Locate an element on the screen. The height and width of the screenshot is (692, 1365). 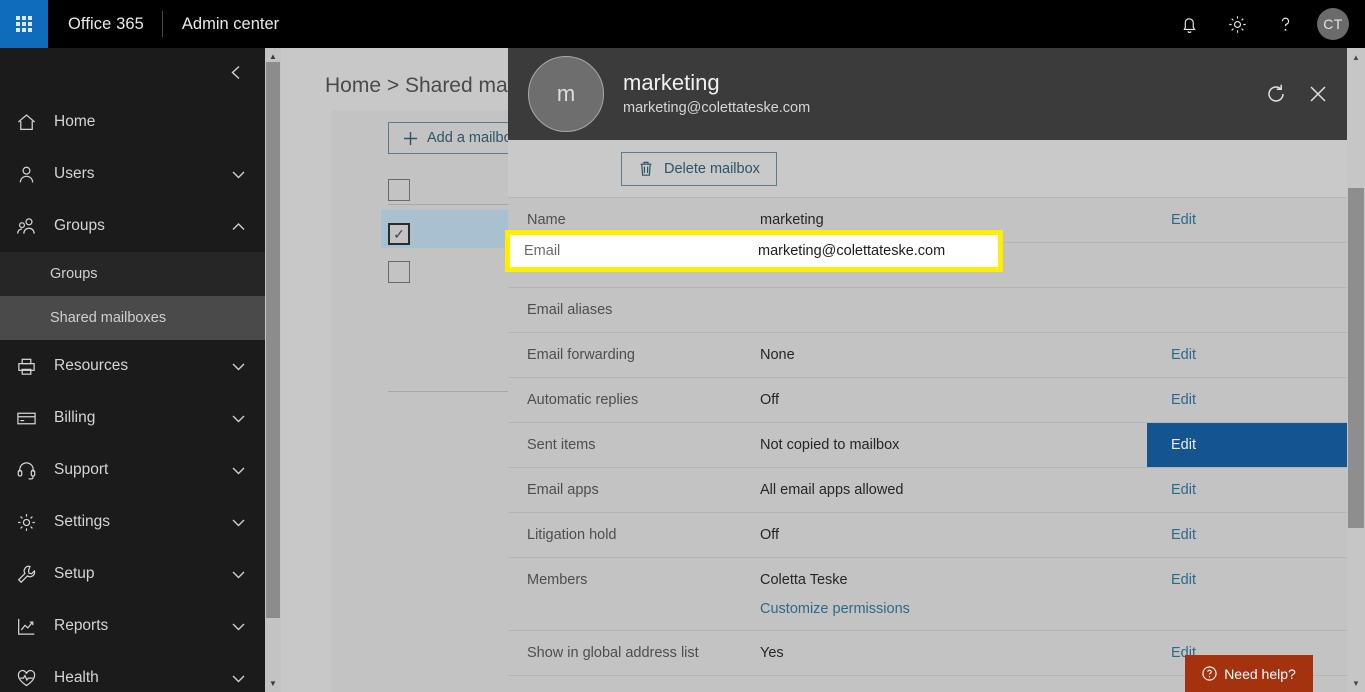
customize-permissions-link: Customize permissions is located at coordinates (953, 609).